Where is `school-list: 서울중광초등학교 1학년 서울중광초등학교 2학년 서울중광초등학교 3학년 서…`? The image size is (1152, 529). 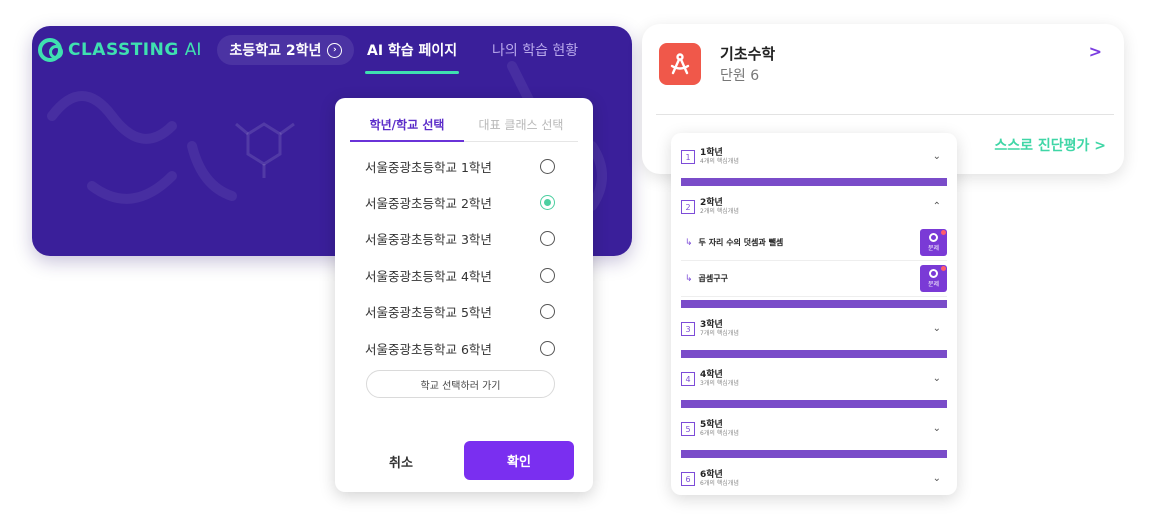 school-list: 서울중광초등학교 1학년 서울중광초등학교 2학년 서울중광초등학교 3학년 서… is located at coordinates (460, 257).